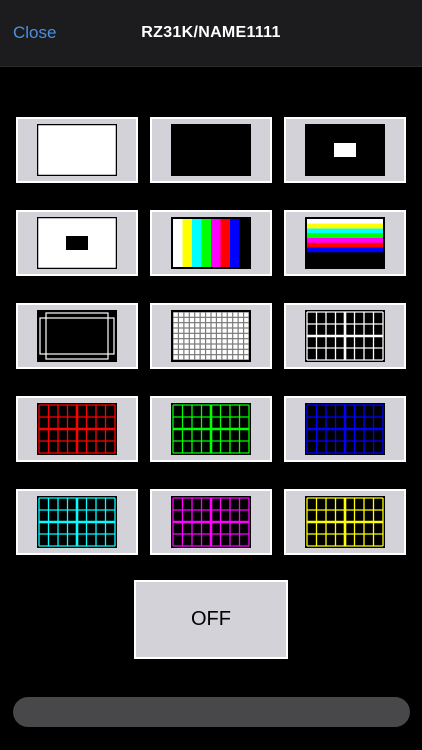 Image resolution: width=422 pixels, height=750 pixels. I want to click on vbars-pattern-icon, so click(211, 243).